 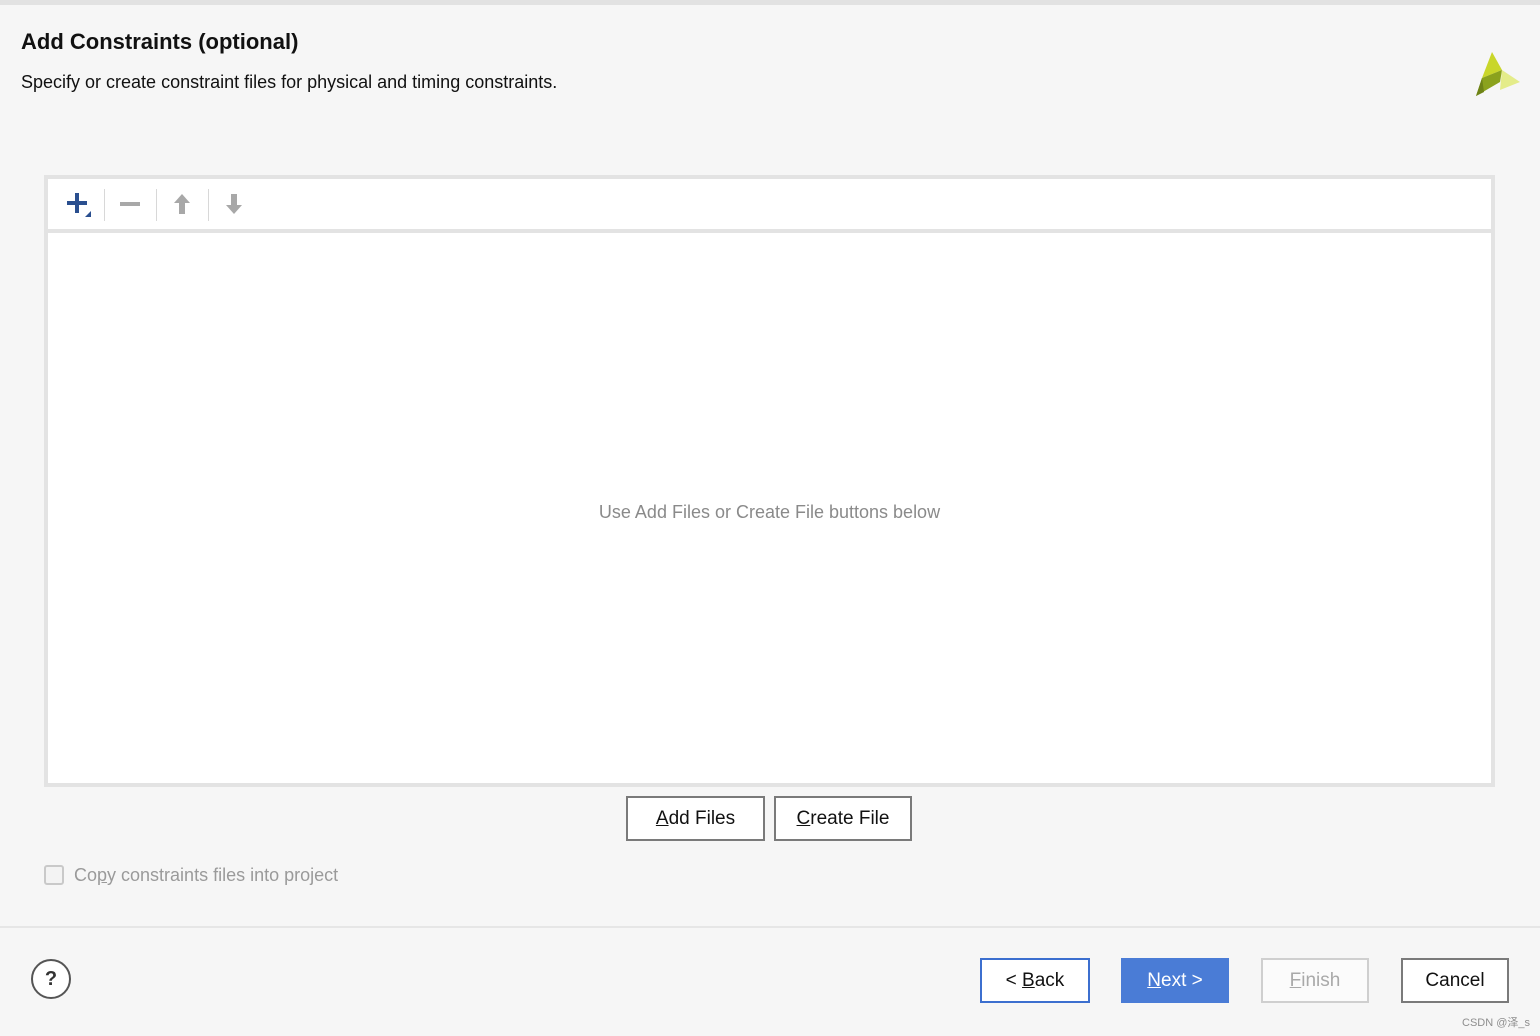 I want to click on remove-button, so click(x=130, y=204).